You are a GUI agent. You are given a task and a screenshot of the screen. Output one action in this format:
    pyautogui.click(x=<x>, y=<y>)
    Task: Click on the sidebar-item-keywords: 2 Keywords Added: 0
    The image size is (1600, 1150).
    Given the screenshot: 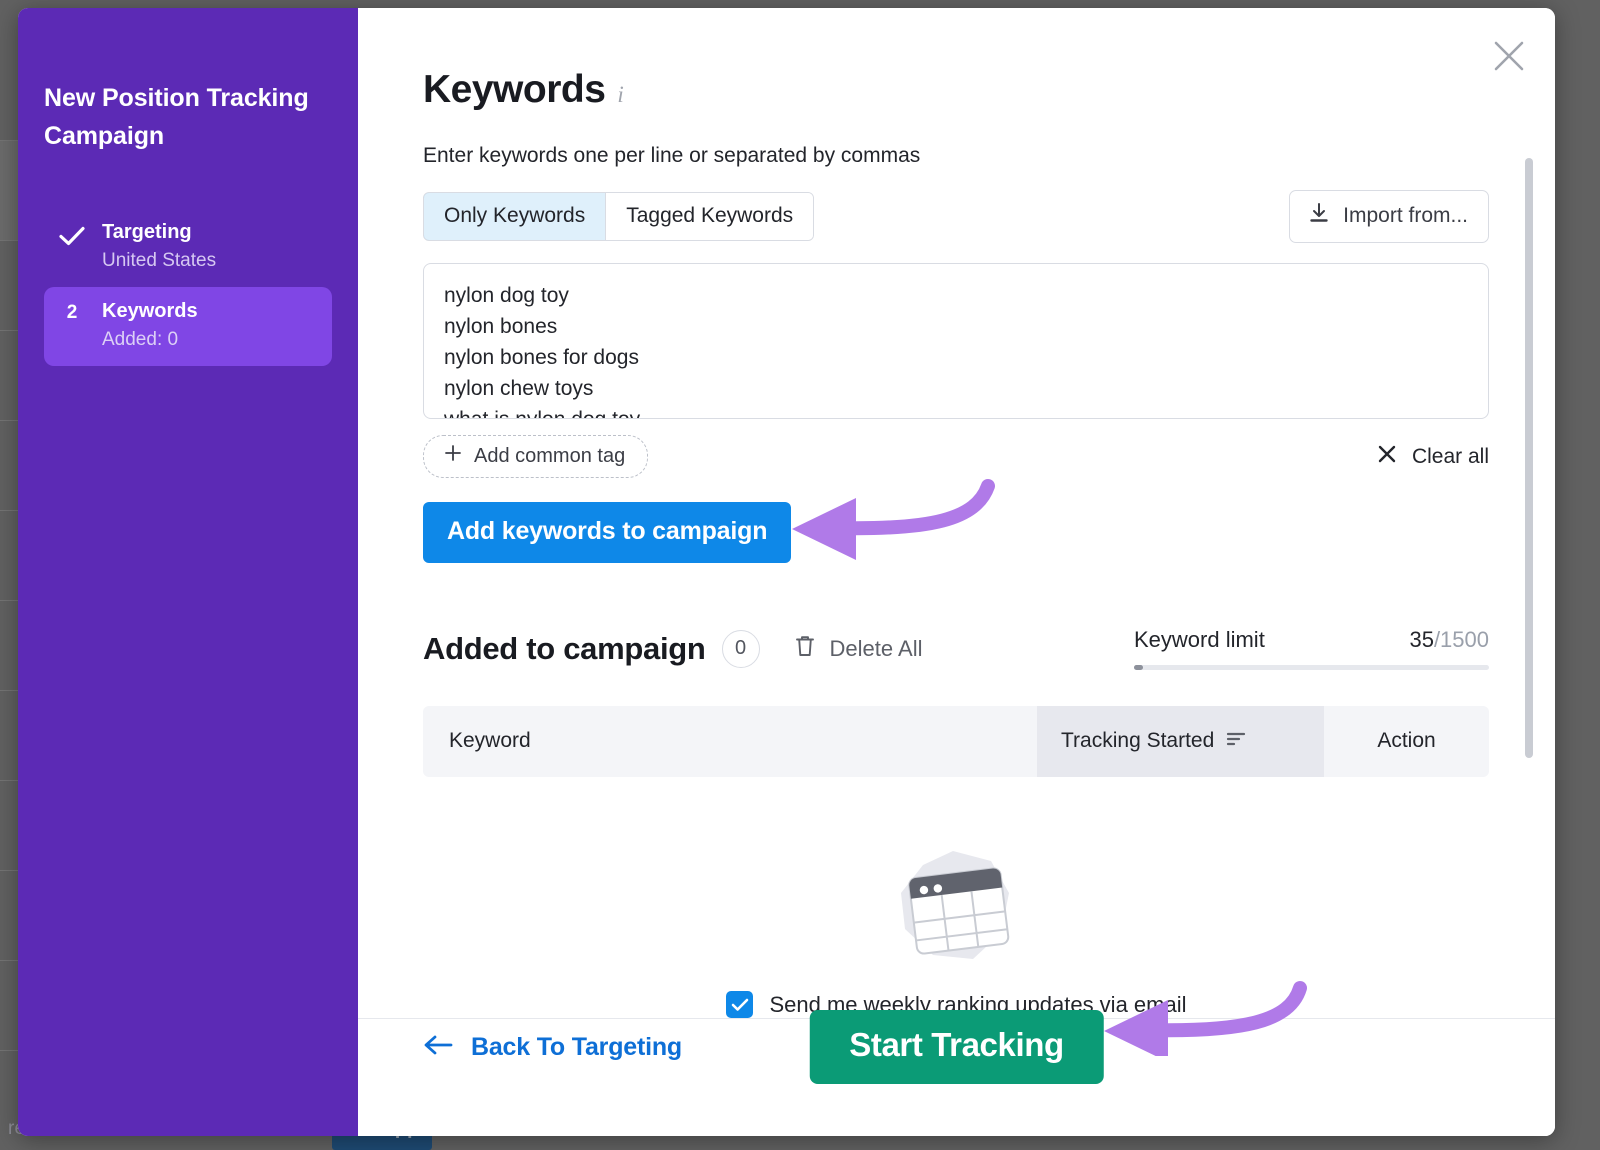 What is the action you would take?
    pyautogui.click(x=188, y=326)
    